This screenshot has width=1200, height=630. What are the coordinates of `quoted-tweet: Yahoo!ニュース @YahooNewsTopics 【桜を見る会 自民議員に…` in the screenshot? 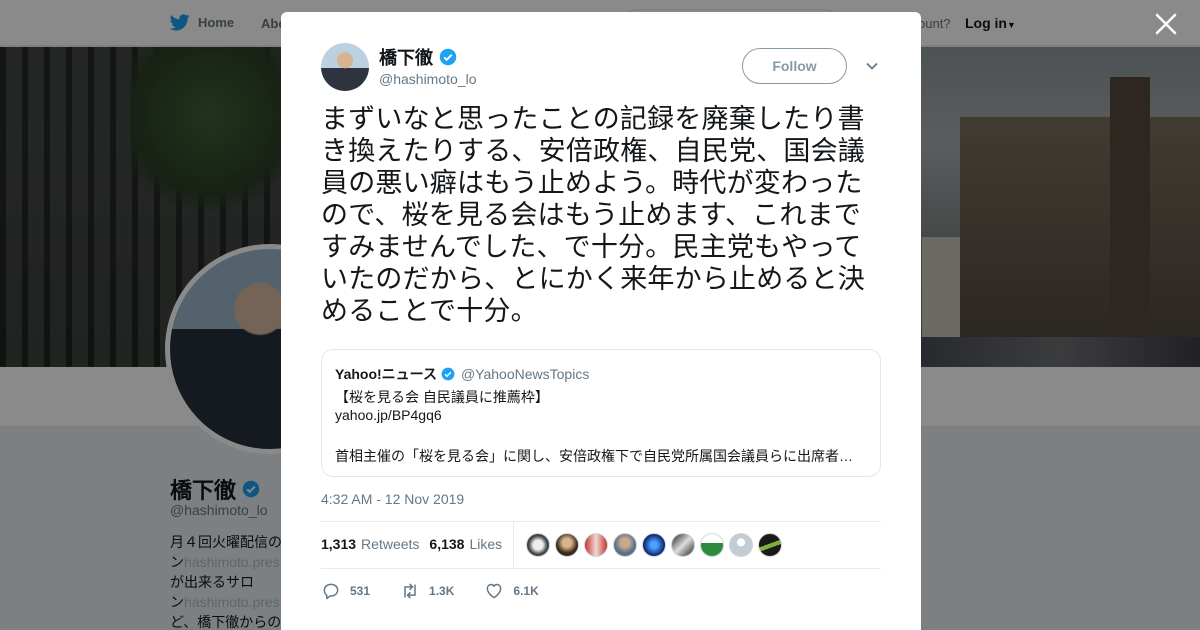 It's located at (601, 413).